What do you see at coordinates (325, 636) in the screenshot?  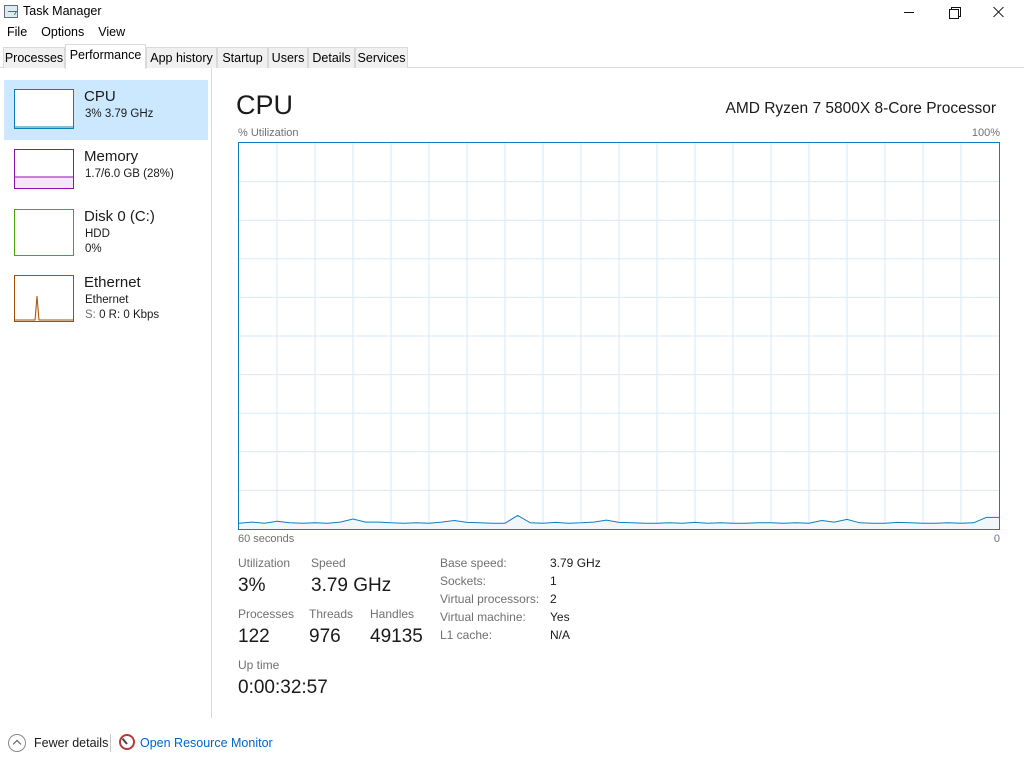 I see `threads-value: 976` at bounding box center [325, 636].